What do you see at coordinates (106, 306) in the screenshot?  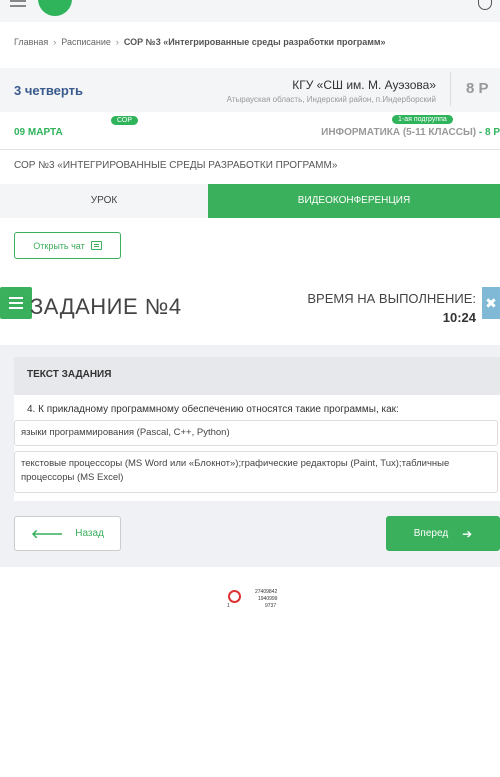 I see `task-title: ЗАДАНИЕ №4` at bounding box center [106, 306].